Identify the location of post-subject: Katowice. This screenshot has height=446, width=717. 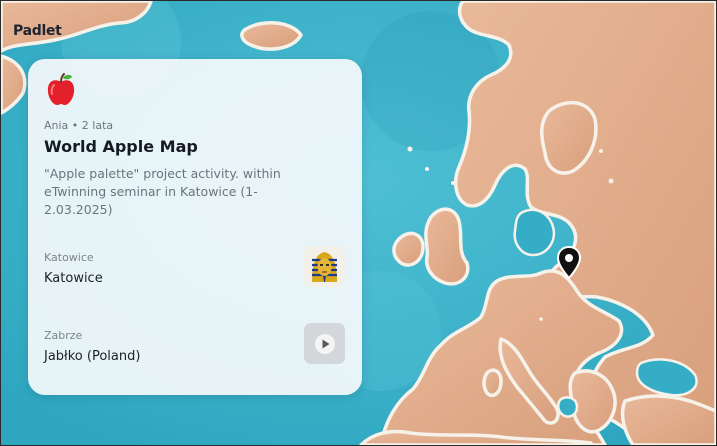
(69, 257).